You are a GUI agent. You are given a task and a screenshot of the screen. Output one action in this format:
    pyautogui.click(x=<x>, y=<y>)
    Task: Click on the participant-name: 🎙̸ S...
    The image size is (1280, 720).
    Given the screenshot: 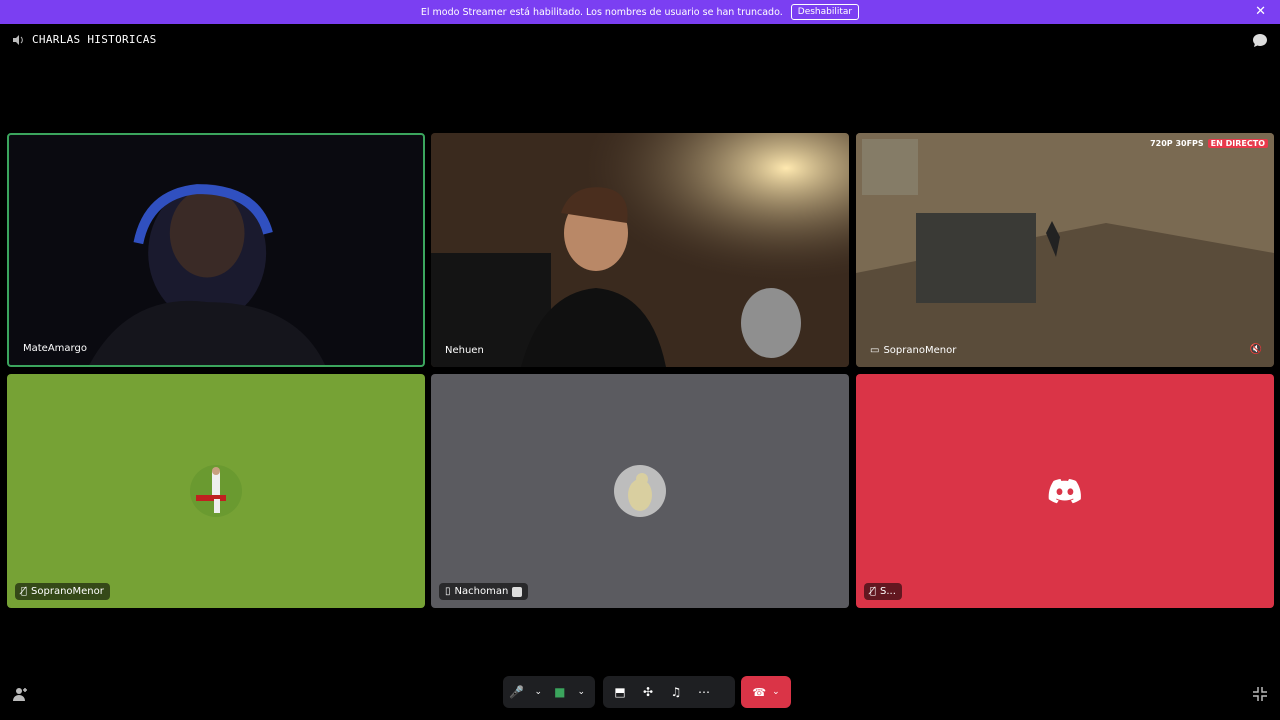 What is the action you would take?
    pyautogui.click(x=883, y=591)
    